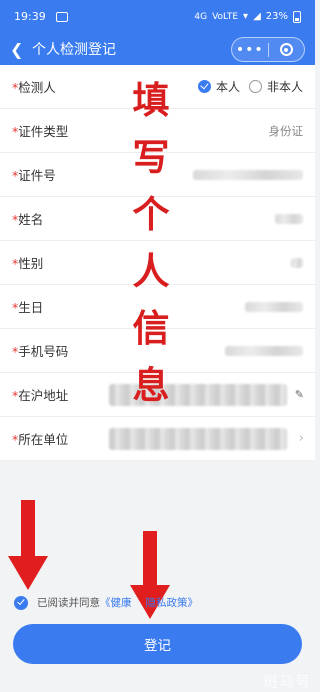  Describe the element at coordinates (250, 50) in the screenshot. I see `more-dots-icon: •••` at that location.